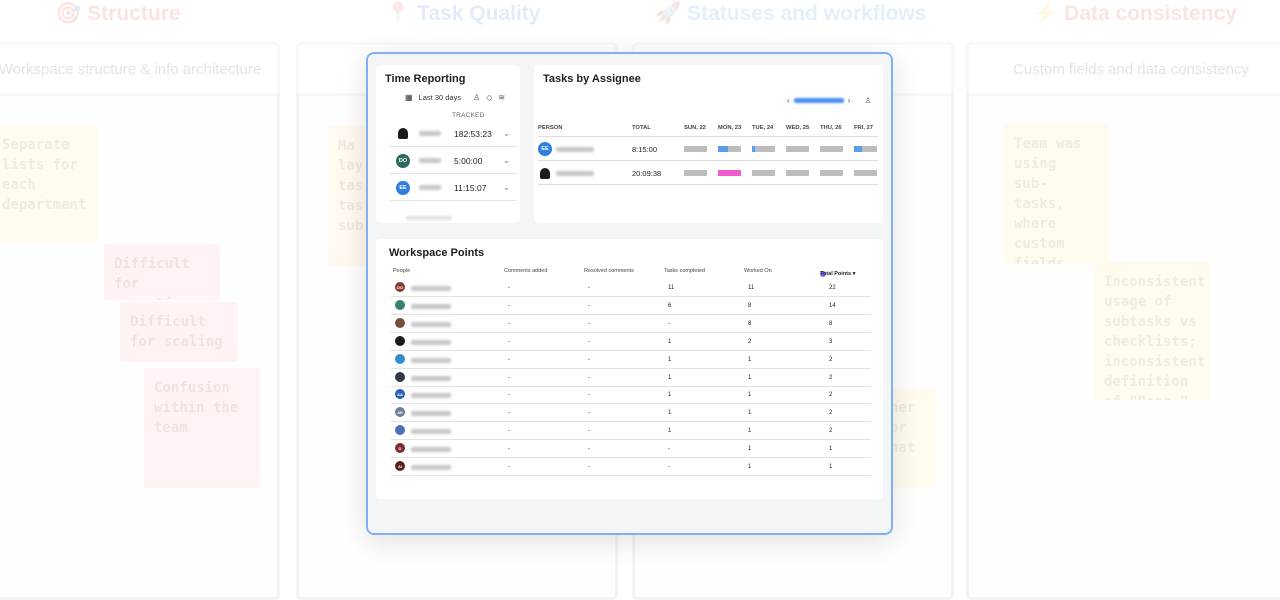  I want to click on column-header: Worked On, so click(758, 271).